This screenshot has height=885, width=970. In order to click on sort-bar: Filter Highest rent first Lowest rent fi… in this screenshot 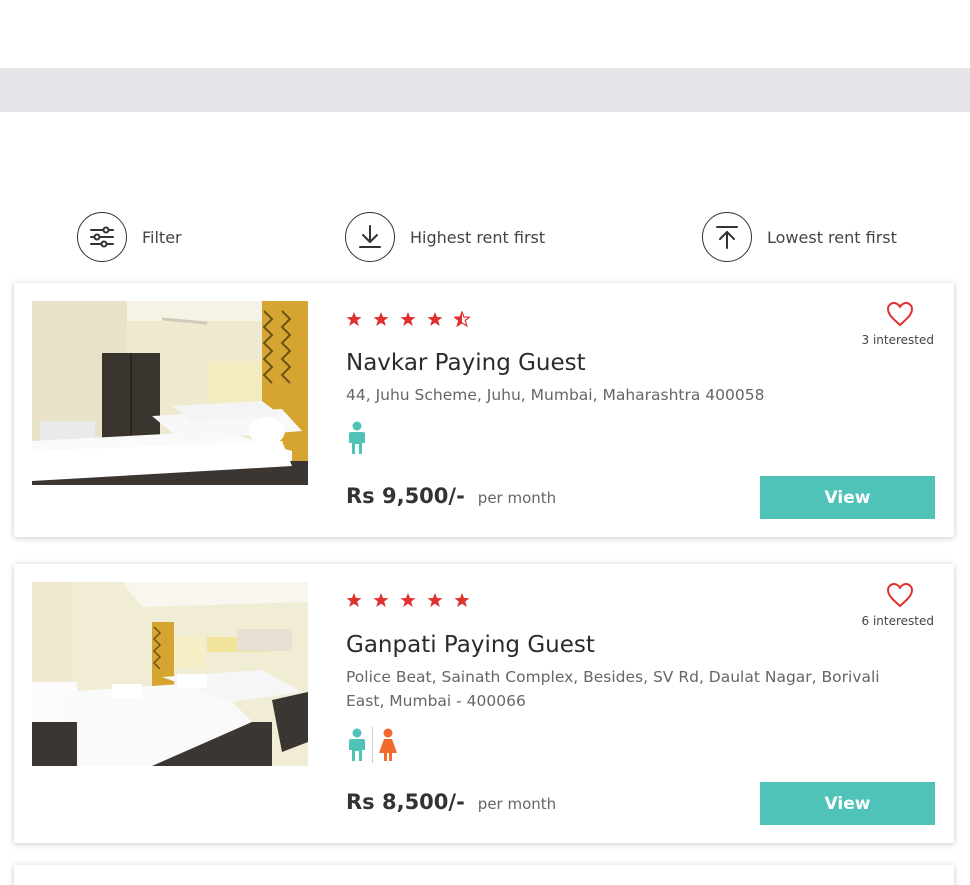, I will do `click(485, 237)`.